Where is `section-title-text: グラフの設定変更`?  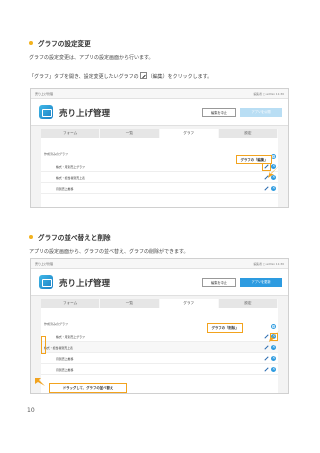
section-title-text: グラフの設定変更 is located at coordinates (64, 44).